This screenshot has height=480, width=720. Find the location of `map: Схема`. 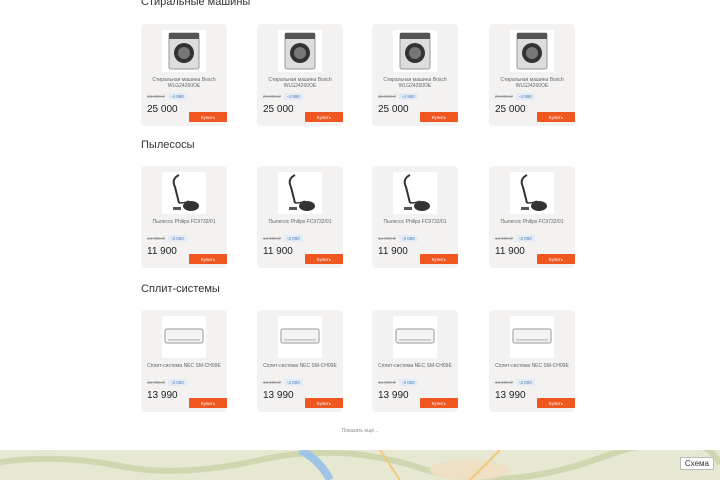

map: Схема is located at coordinates (360, 465).